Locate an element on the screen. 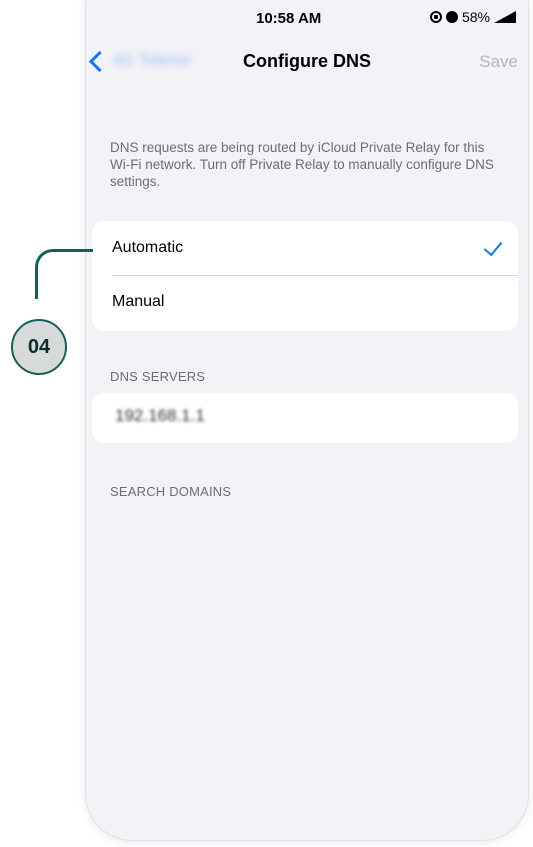  dns-server-row: 192.168.1.1 is located at coordinates (305, 418).